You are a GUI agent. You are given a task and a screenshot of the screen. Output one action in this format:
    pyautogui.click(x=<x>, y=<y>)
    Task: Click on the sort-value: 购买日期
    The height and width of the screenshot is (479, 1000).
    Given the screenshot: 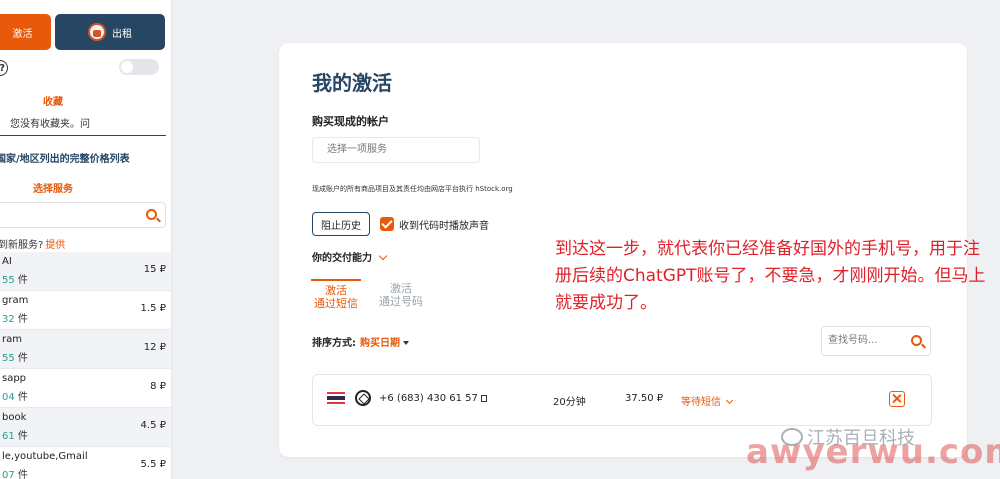 What is the action you would take?
    pyautogui.click(x=380, y=343)
    